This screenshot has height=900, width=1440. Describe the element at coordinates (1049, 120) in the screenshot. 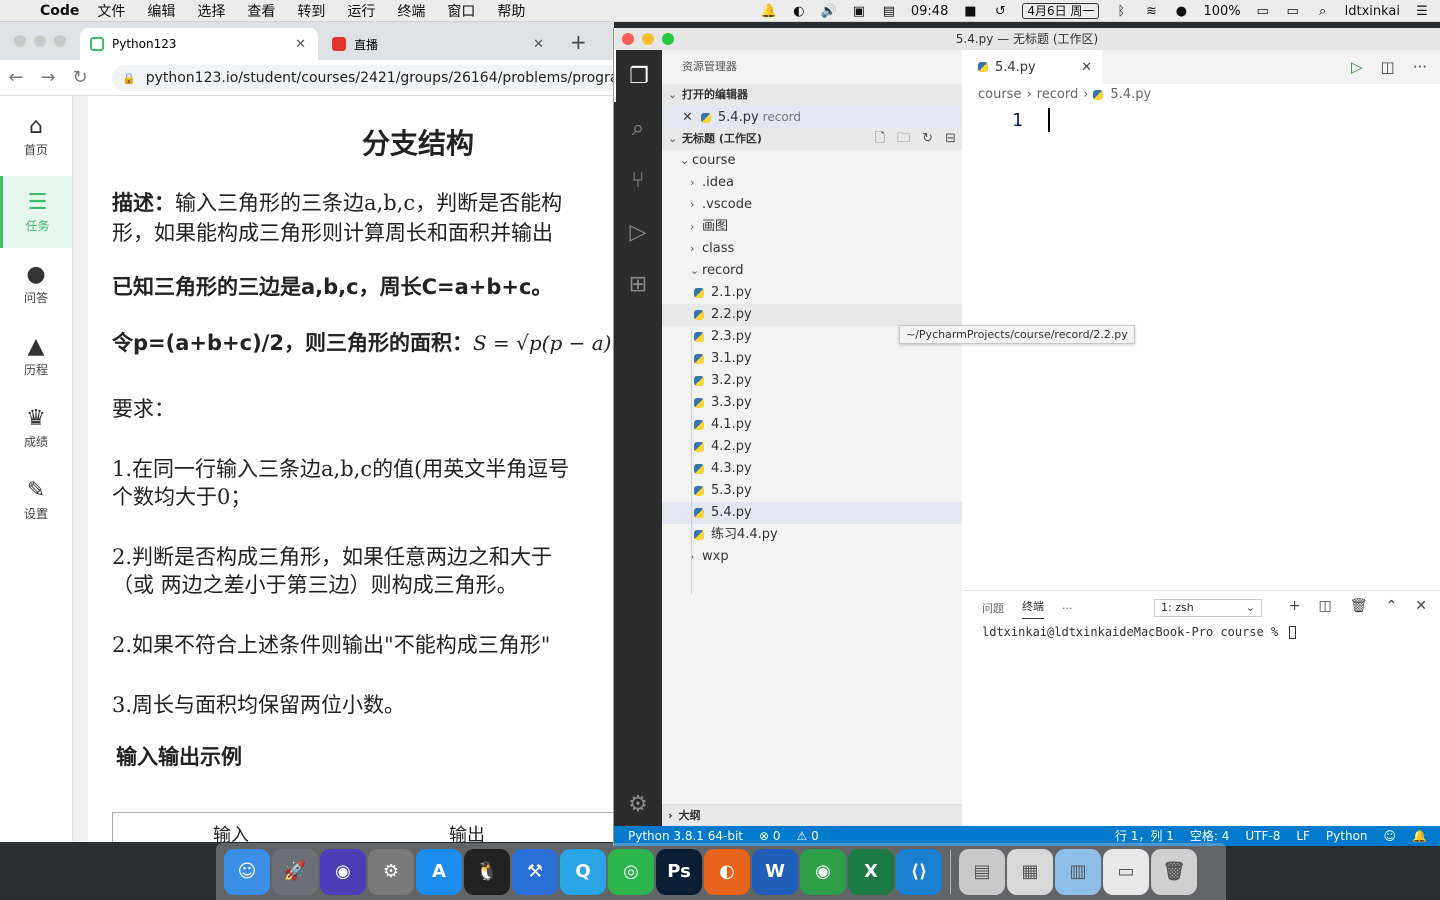

I see `text-cursor` at that location.